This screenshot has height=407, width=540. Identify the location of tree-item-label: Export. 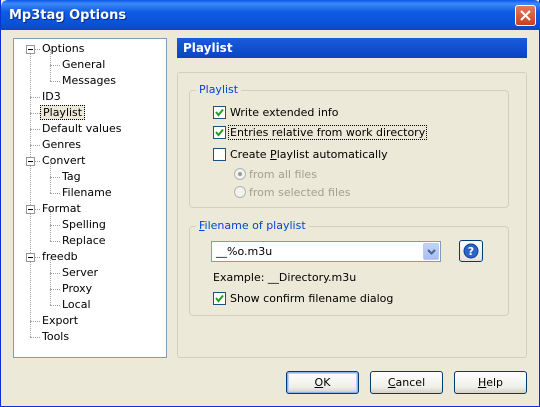
(60, 320).